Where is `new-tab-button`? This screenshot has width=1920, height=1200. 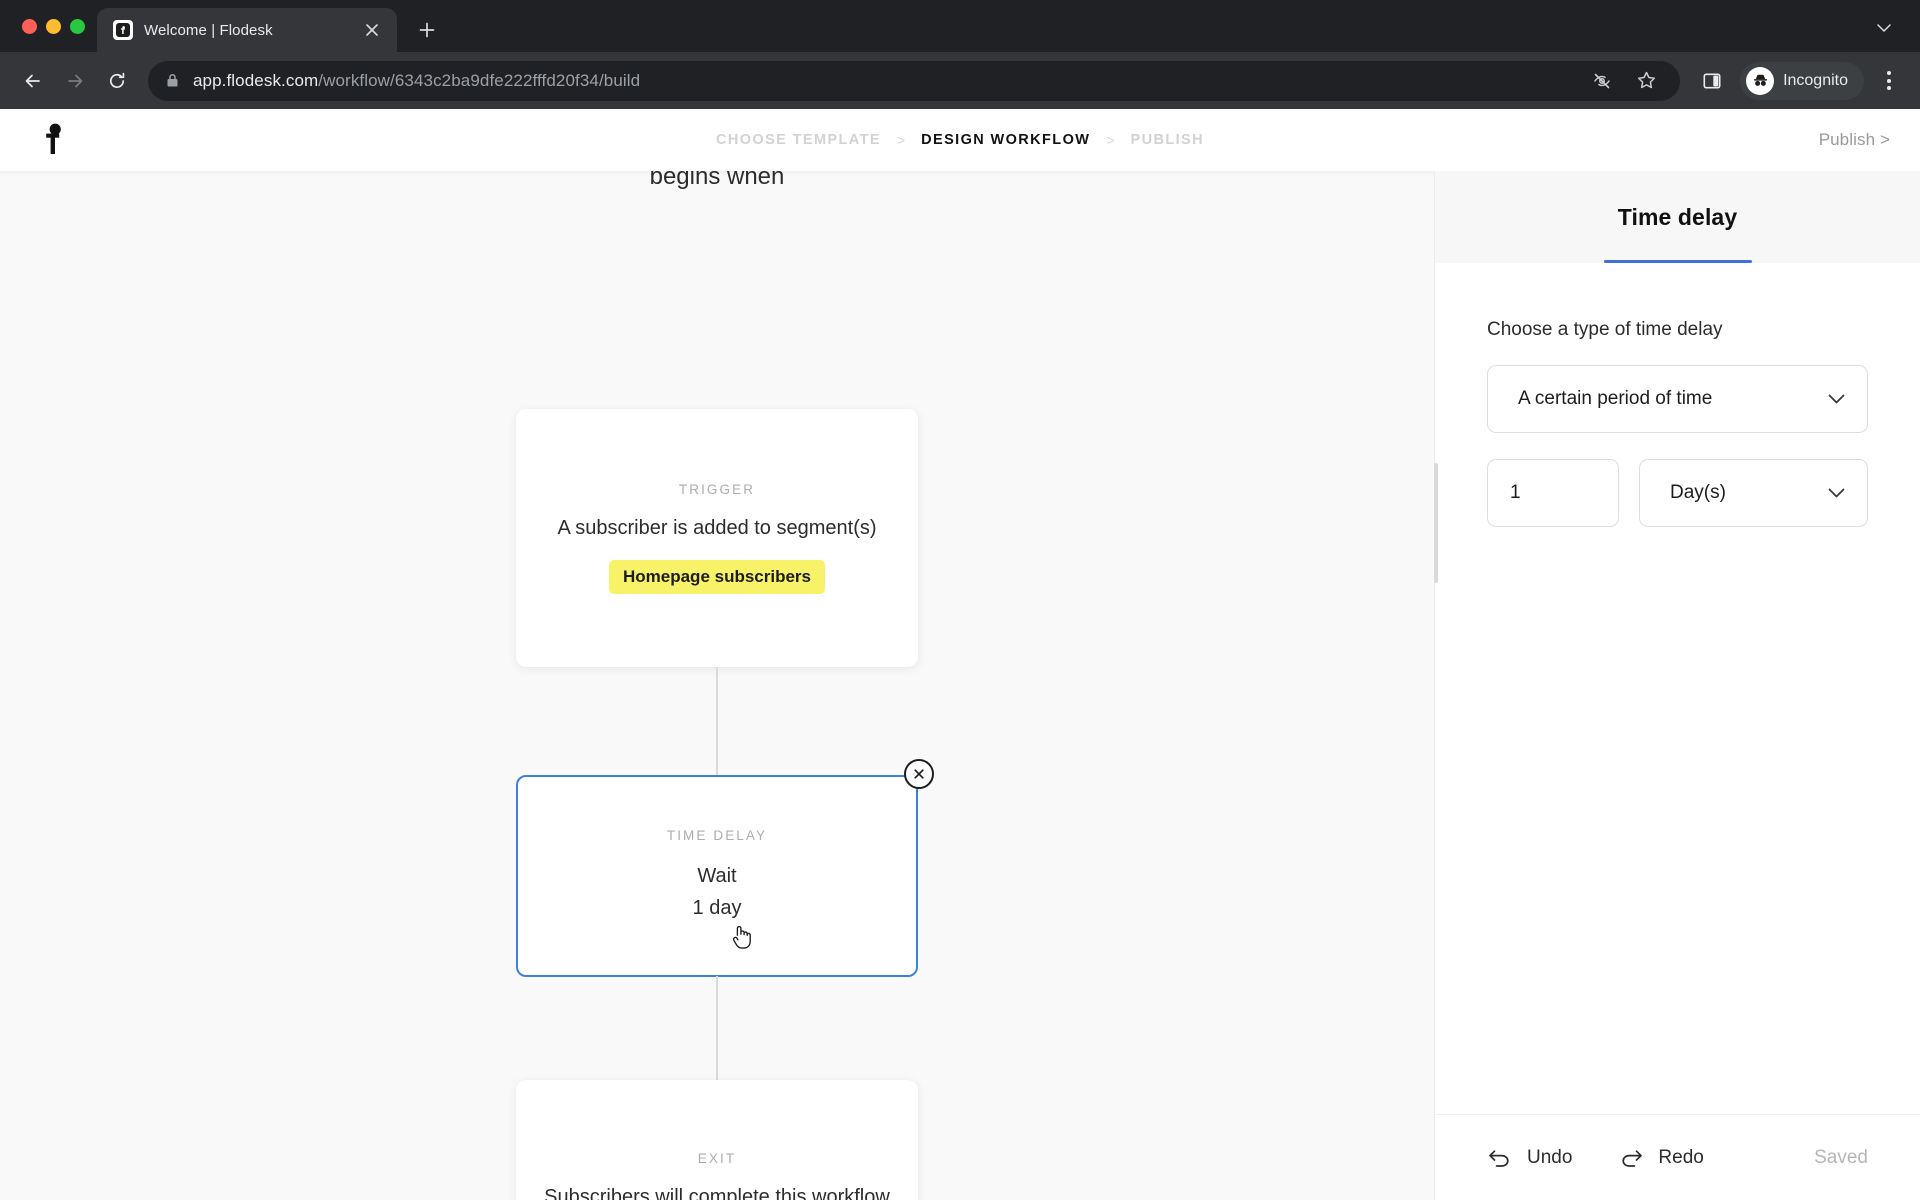 new-tab-button is located at coordinates (427, 30).